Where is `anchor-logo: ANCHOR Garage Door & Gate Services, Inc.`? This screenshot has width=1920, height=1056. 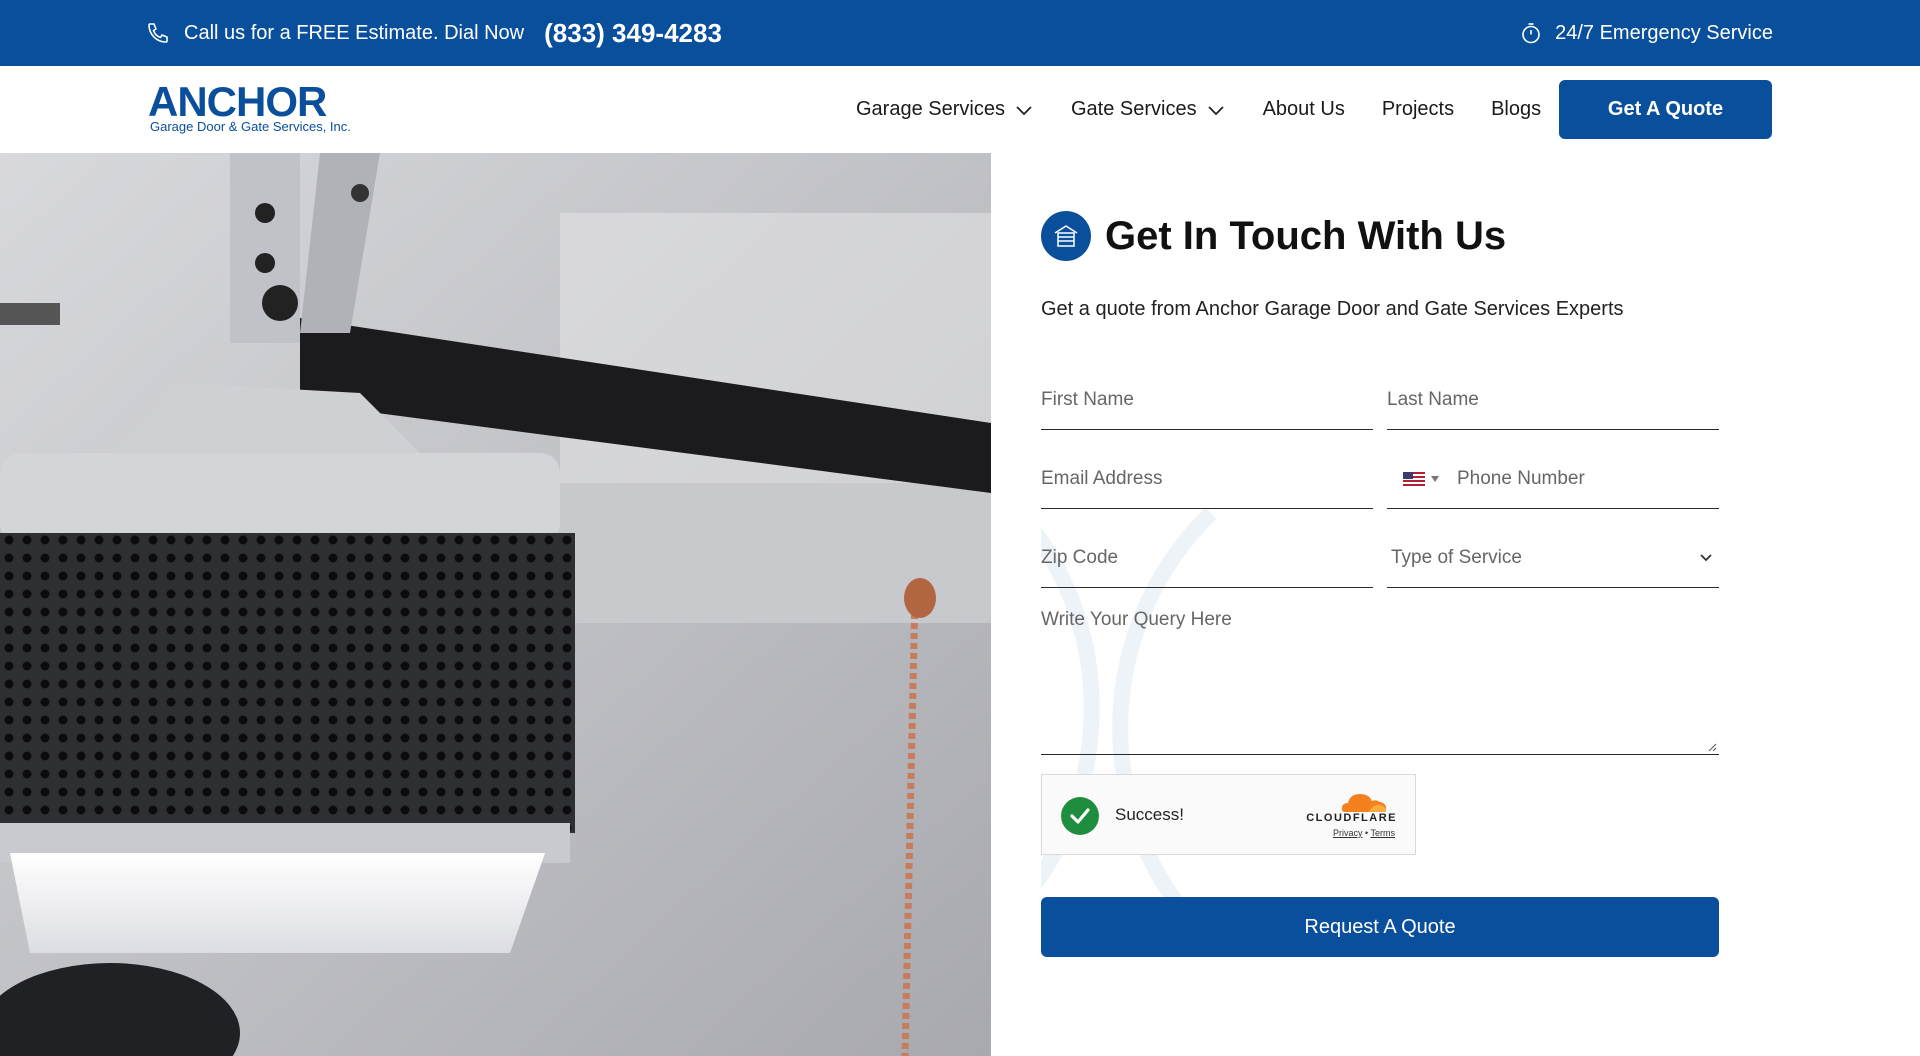
anchor-logo: ANCHOR Garage Door & Gate Services, Inc. is located at coordinates (253, 108).